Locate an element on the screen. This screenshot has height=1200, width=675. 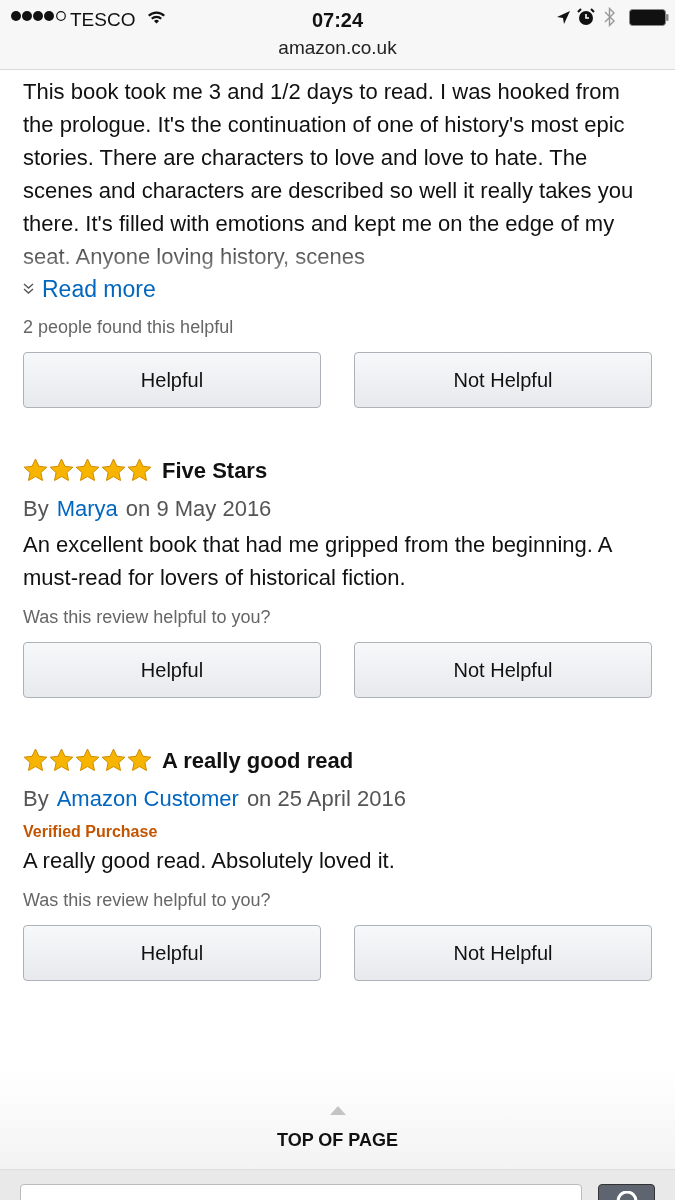
up-arrow-icon is located at coordinates (337, 1110).